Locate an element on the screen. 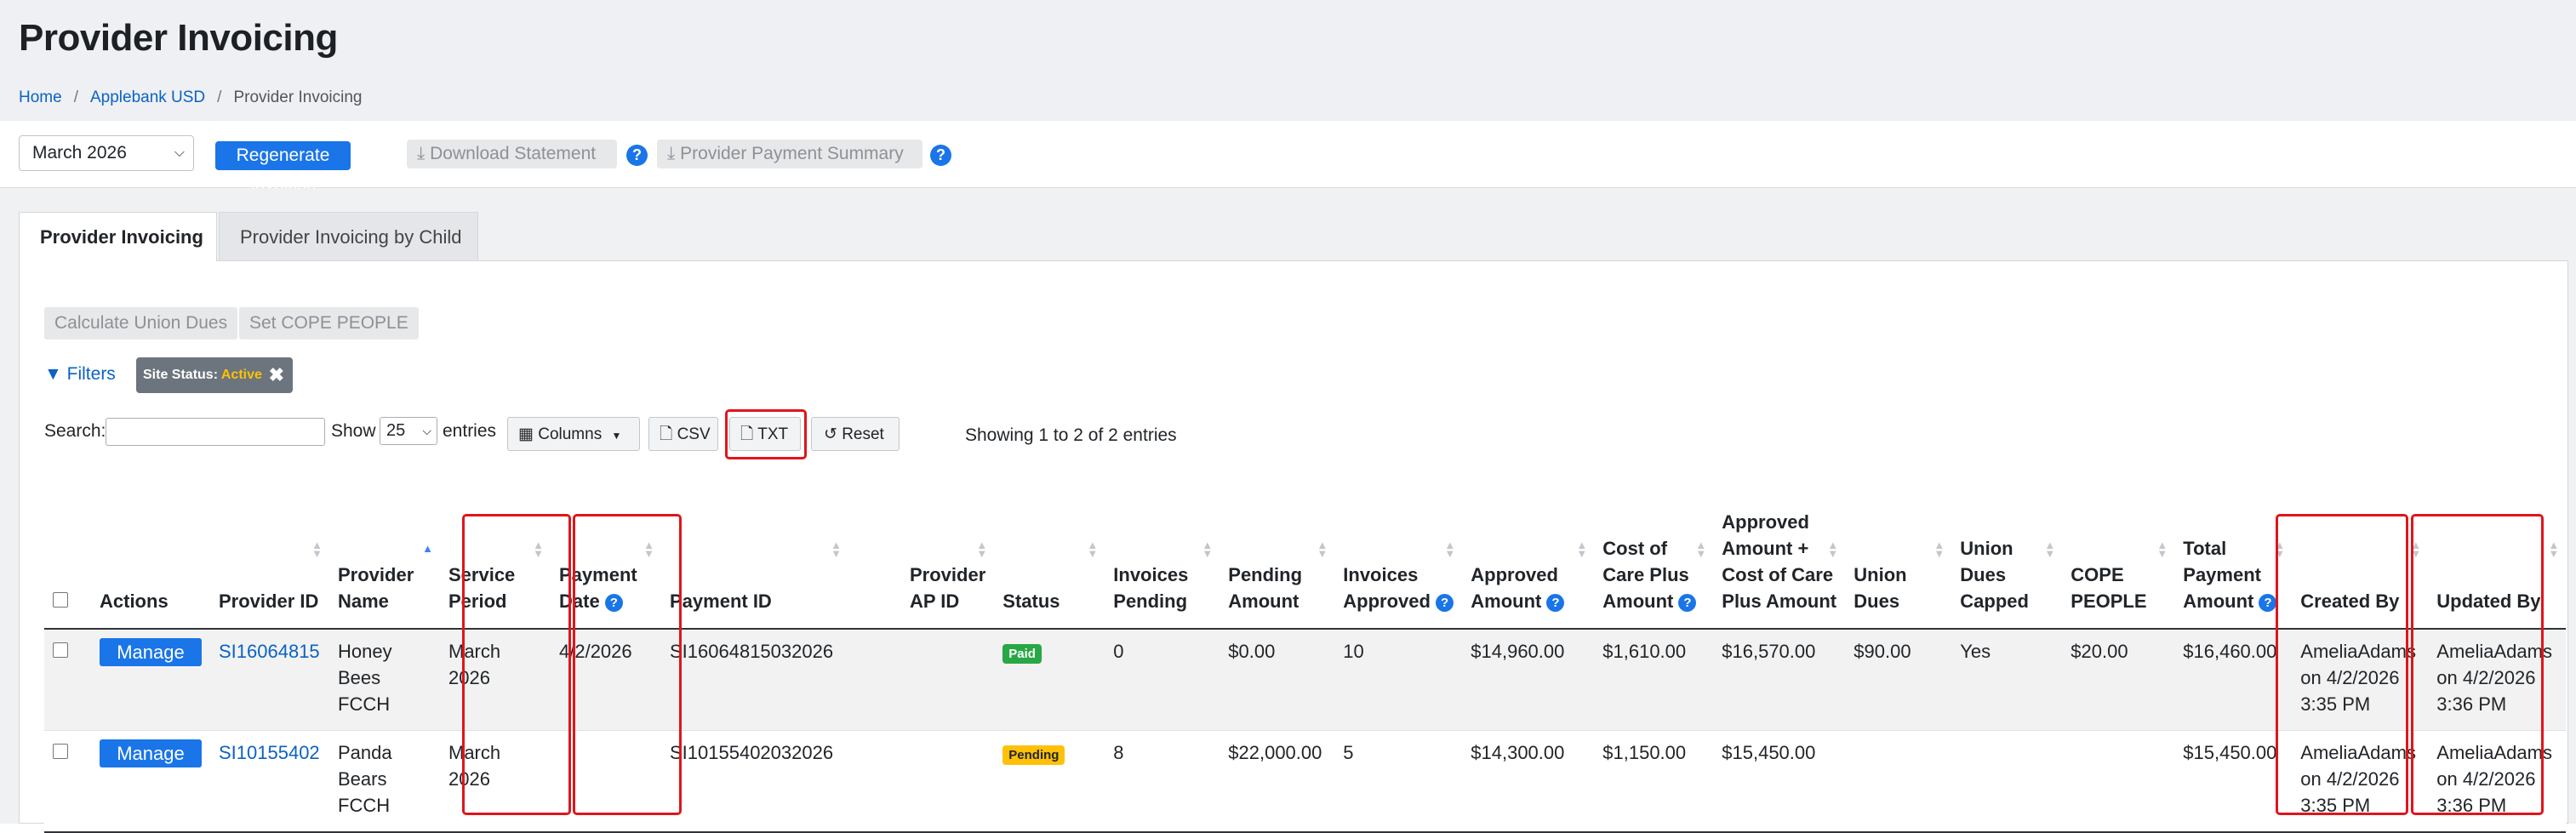 The image size is (2576, 833). month-select-value: March 2026 is located at coordinates (79, 153).